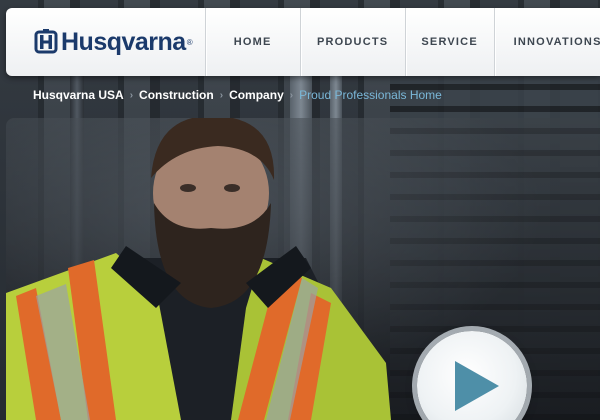  I want to click on play-button, so click(472, 375).